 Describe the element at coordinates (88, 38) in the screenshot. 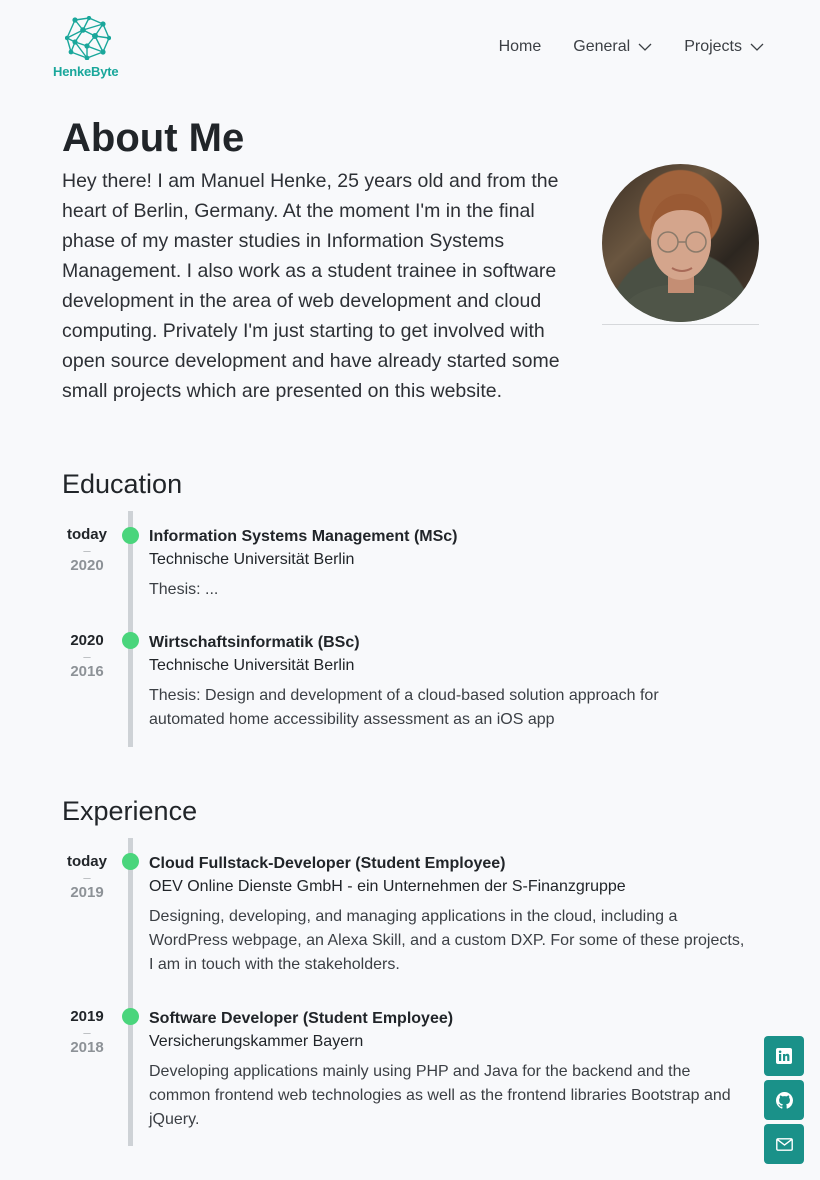

I see `network-logo-icon` at that location.